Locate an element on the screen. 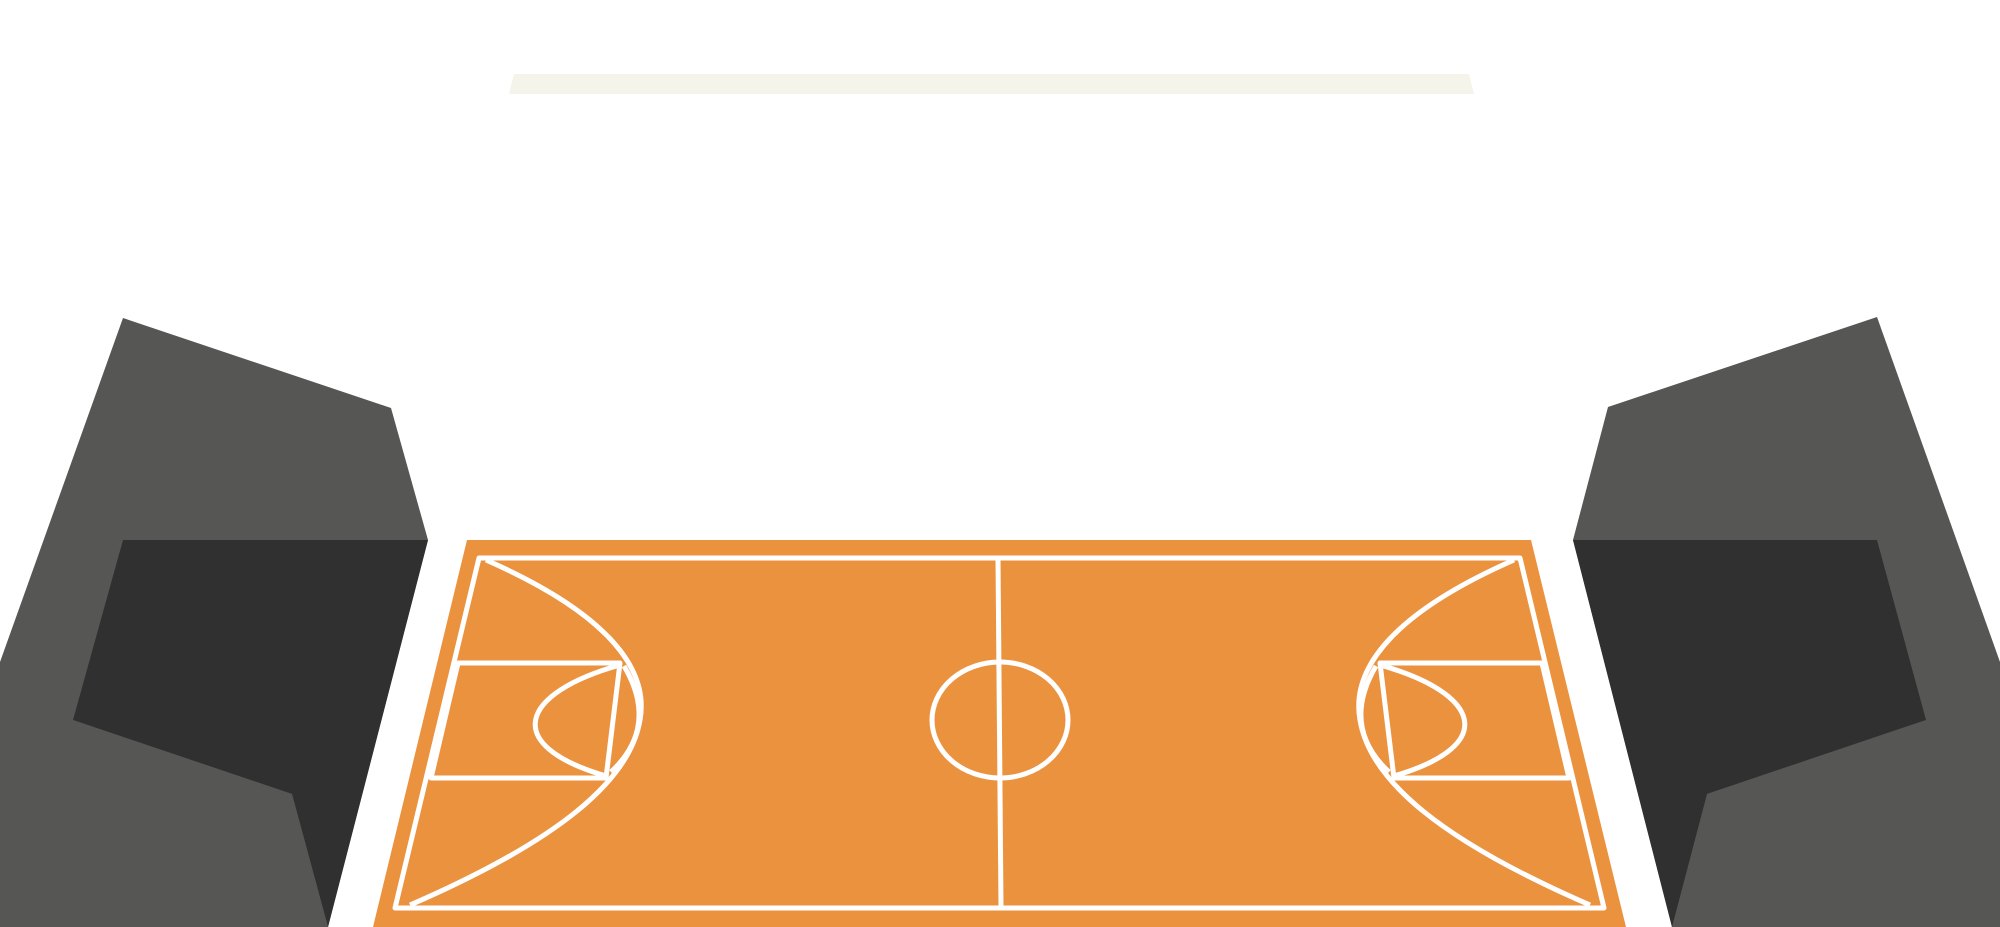 This screenshot has width=2000, height=927. half-court-line is located at coordinates (999, 733).